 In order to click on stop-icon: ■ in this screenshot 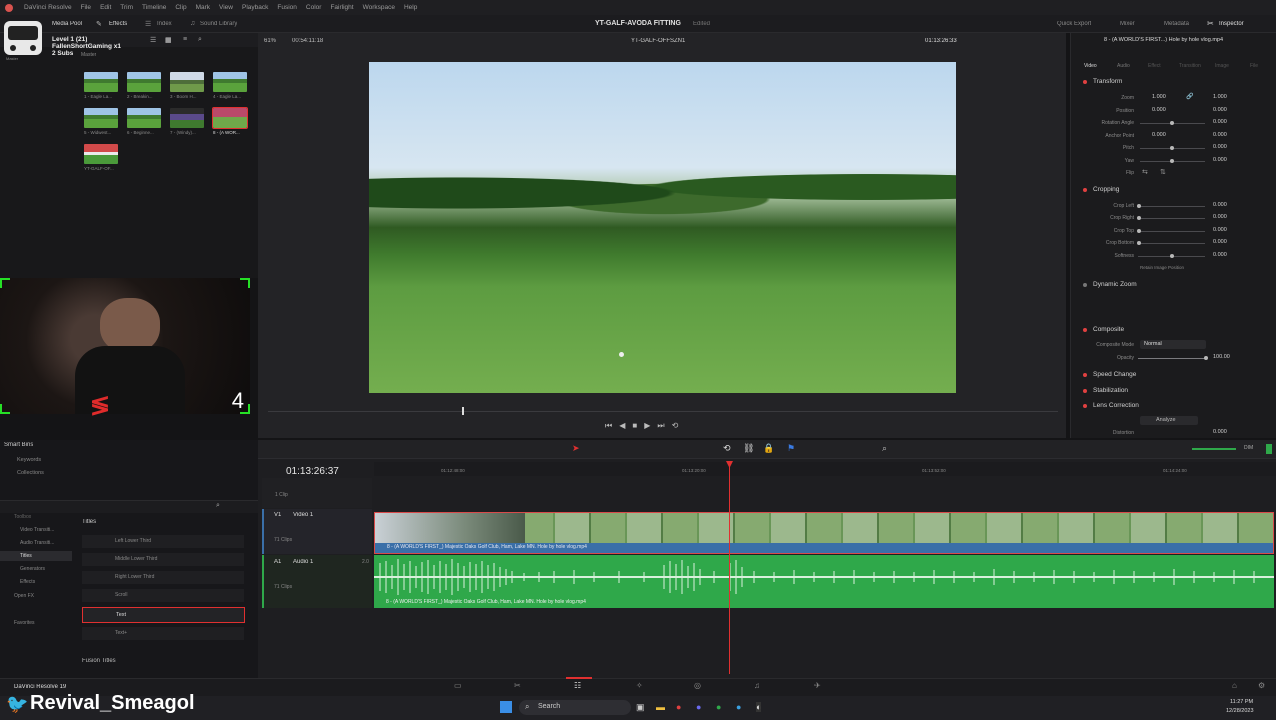, I will do `click(638, 425)`.